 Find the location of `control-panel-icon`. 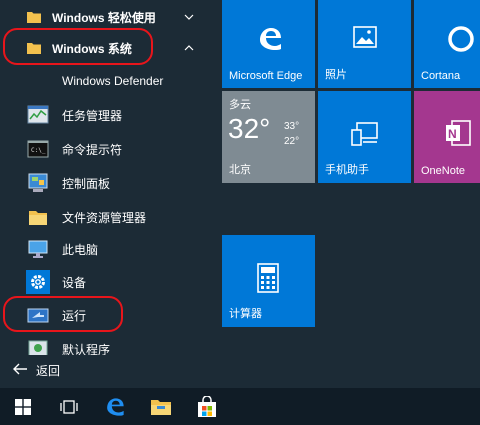

control-panel-icon is located at coordinates (38, 183).